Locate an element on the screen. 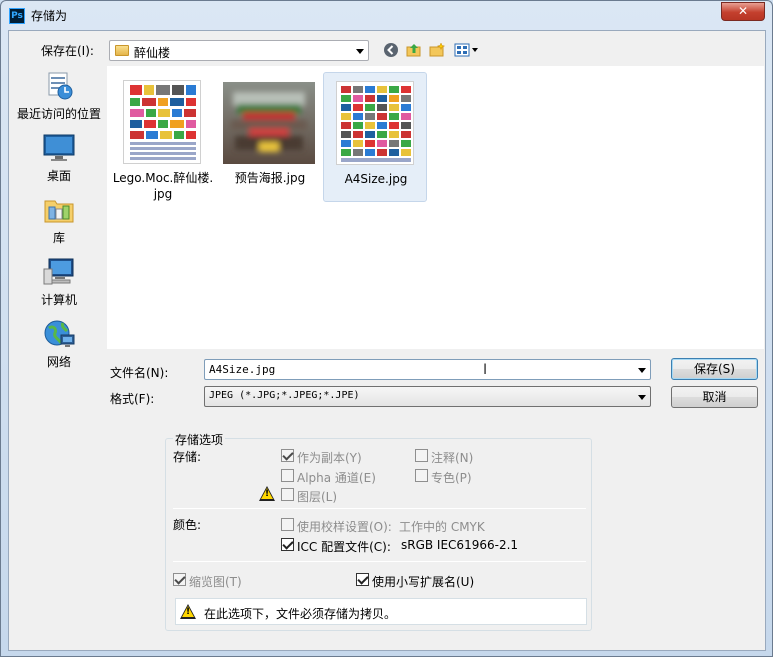 Image resolution: width=773 pixels, height=657 pixels. network-icon is located at coordinates (59, 334).